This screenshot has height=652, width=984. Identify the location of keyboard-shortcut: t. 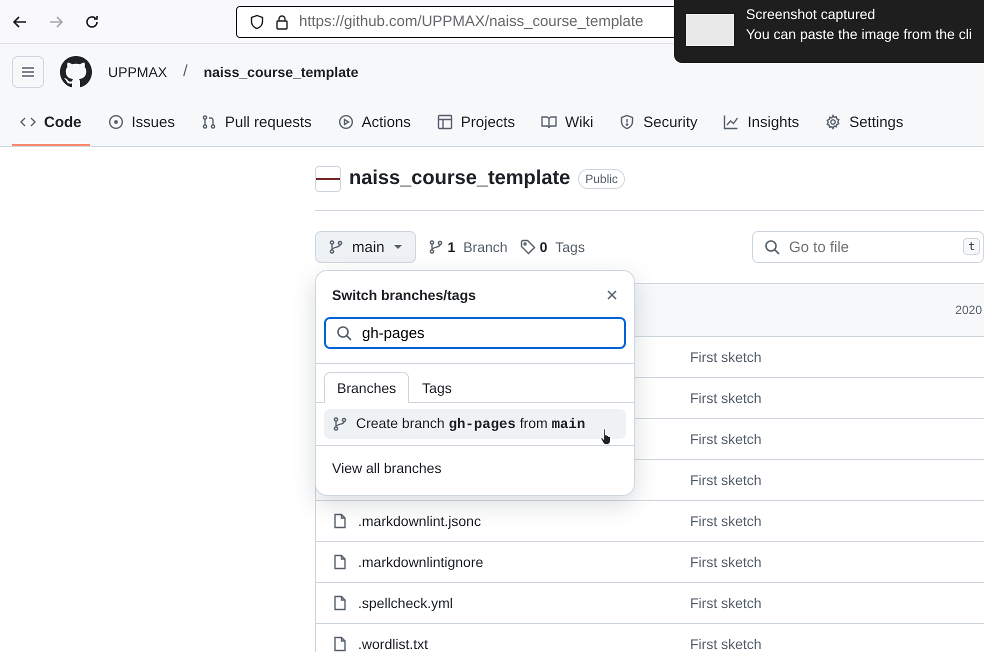
(971, 246).